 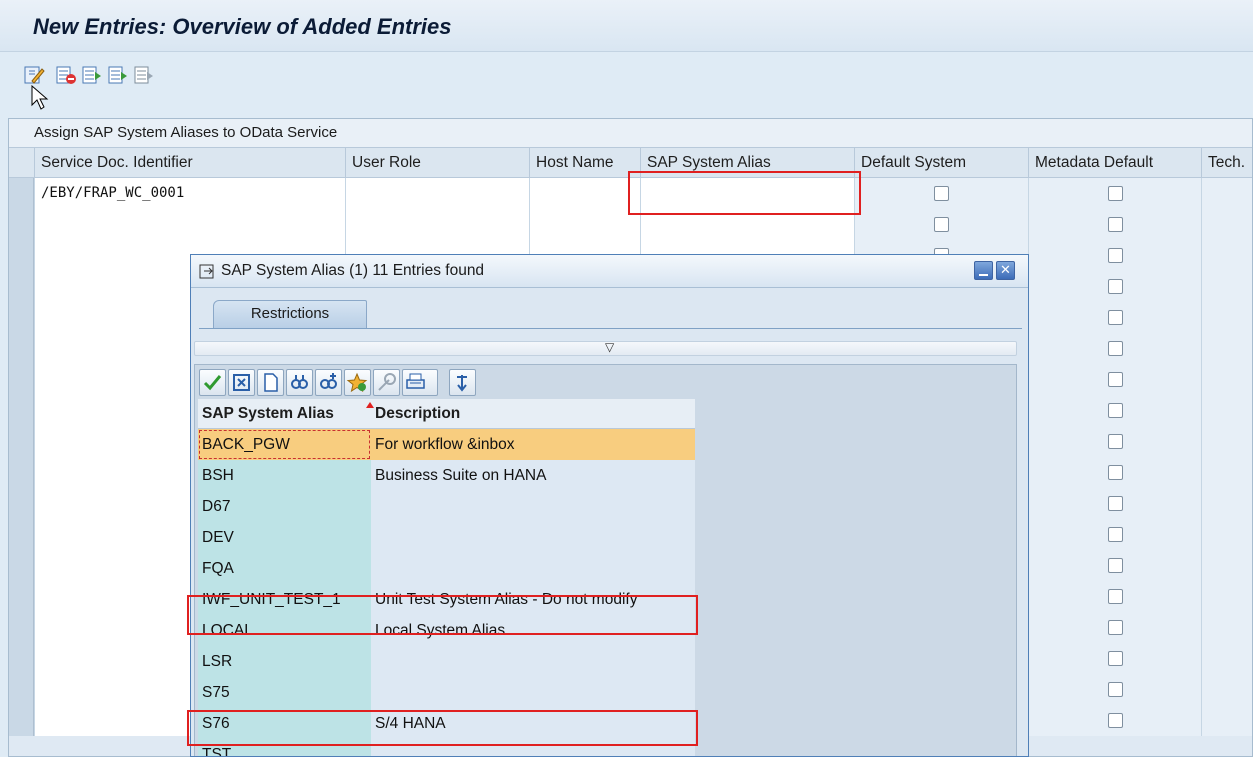 What do you see at coordinates (1005, 270) in the screenshot?
I see `close-button` at bounding box center [1005, 270].